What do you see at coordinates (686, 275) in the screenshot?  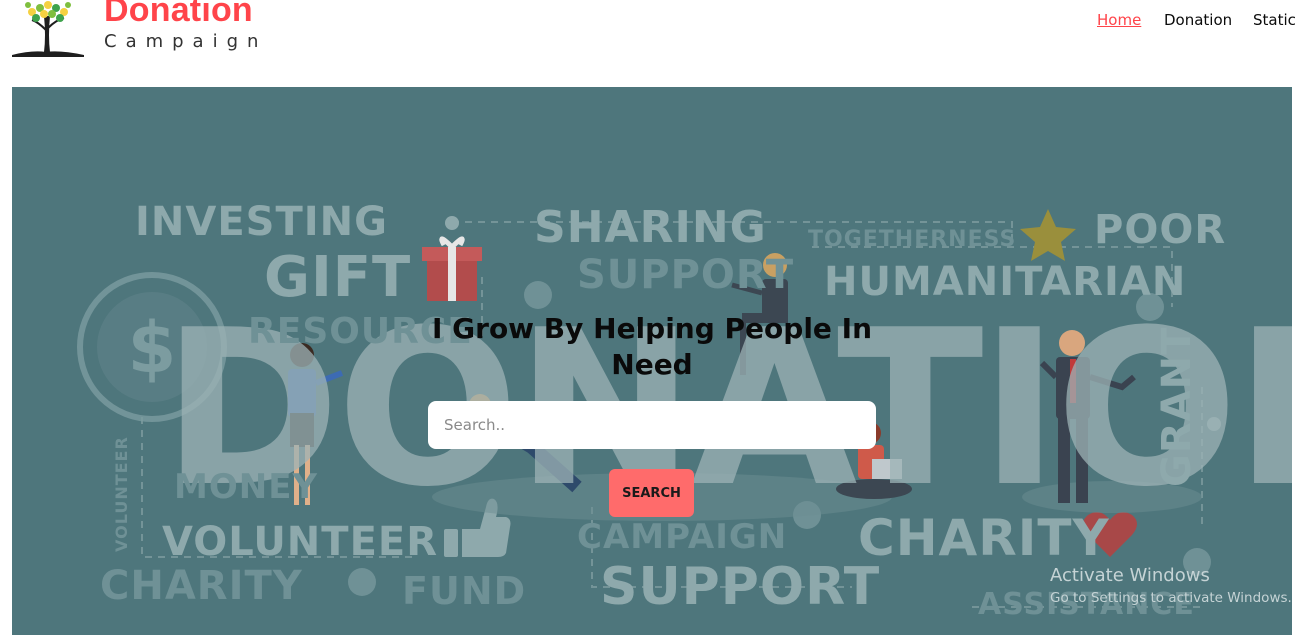 I see `bg-word-support-top: SUPPORT` at bounding box center [686, 275].